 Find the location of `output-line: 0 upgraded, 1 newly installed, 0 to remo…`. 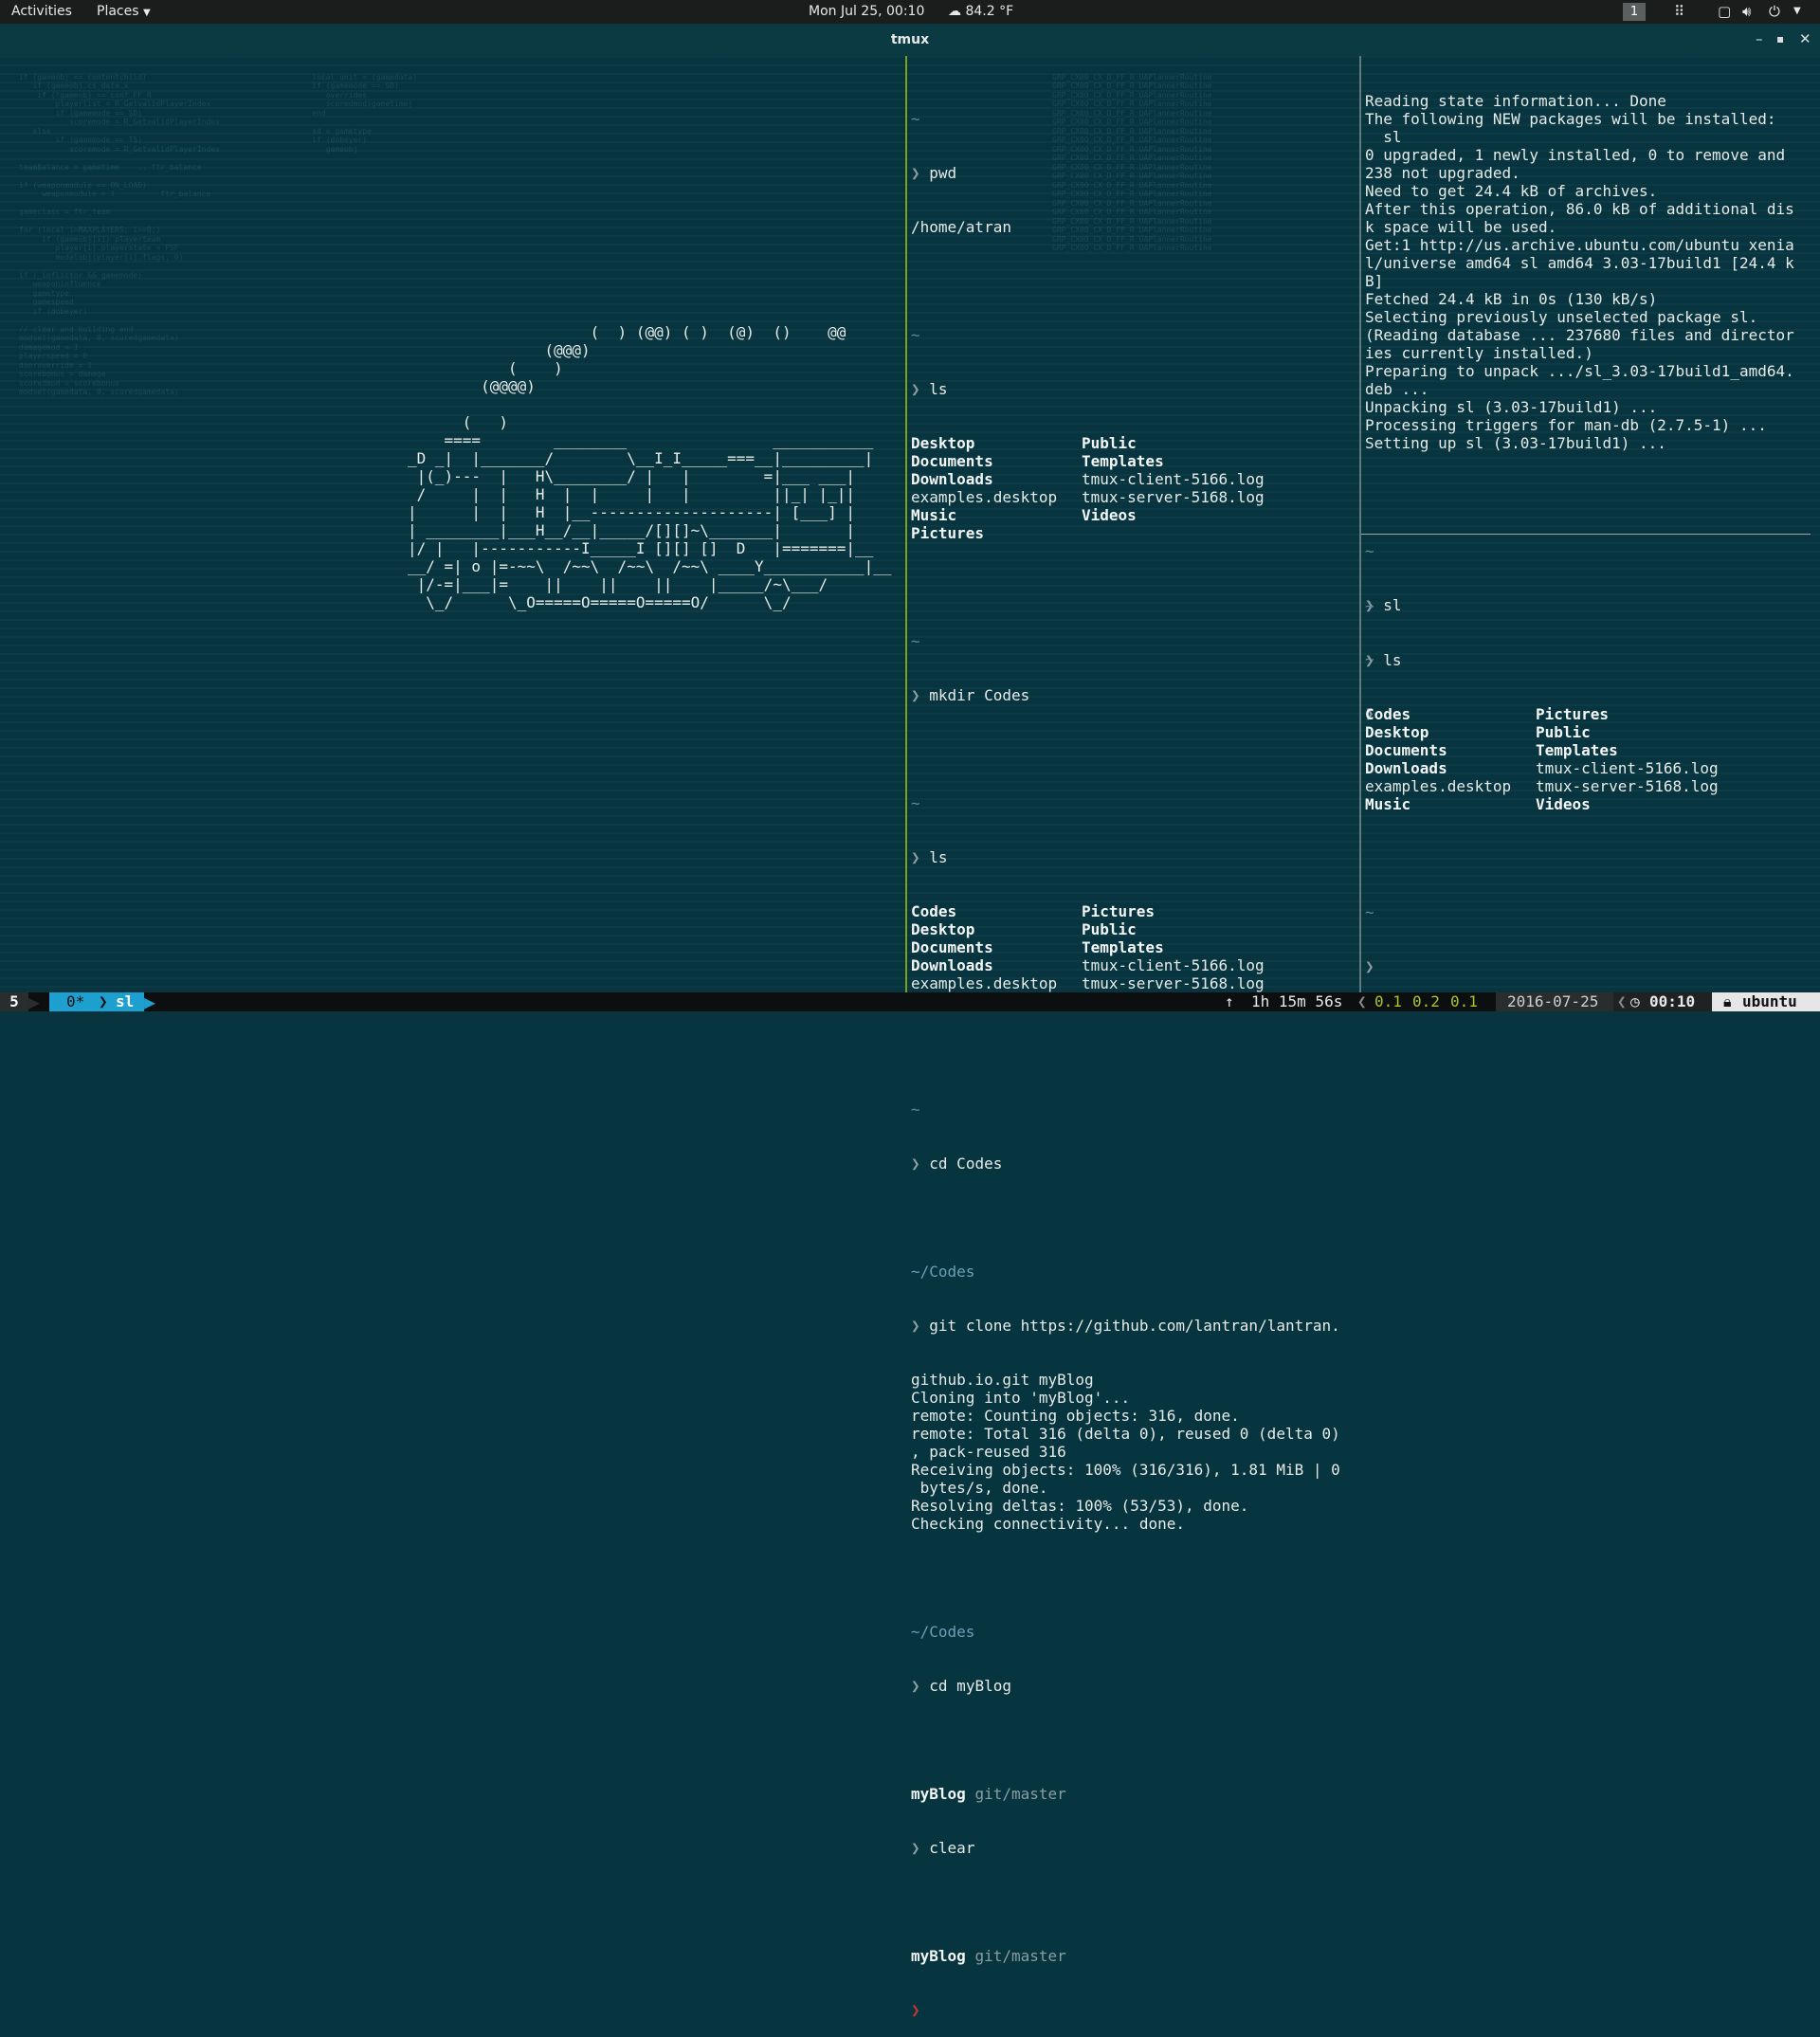

output-line: 0 upgraded, 1 newly installed, 0 to remo… is located at coordinates (1575, 155).